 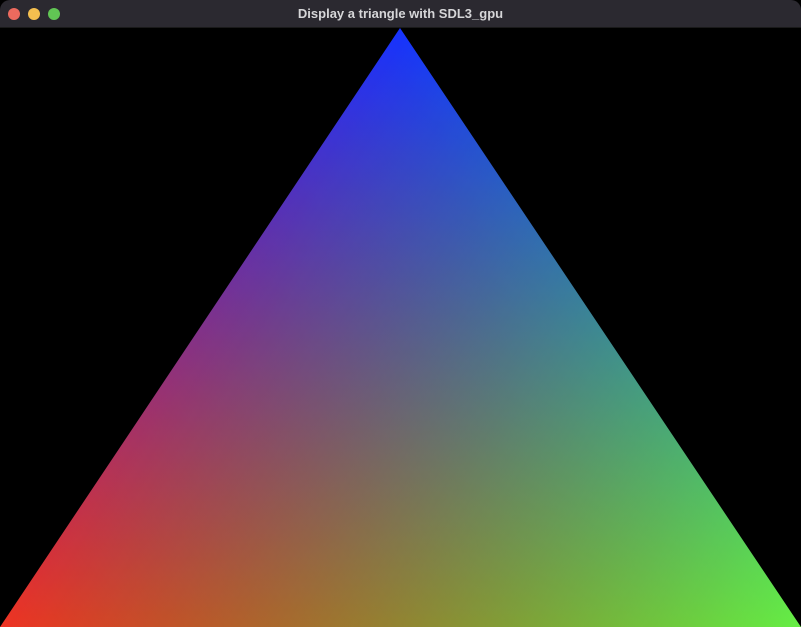 I want to click on title-bar: Display a triangle with SDL3_gpu, so click(x=400, y=14).